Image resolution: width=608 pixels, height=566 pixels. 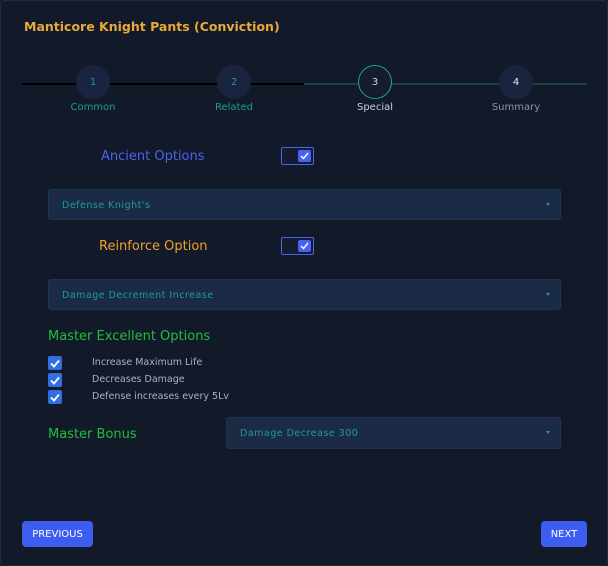 What do you see at coordinates (93, 107) in the screenshot?
I see `step-label: Common` at bounding box center [93, 107].